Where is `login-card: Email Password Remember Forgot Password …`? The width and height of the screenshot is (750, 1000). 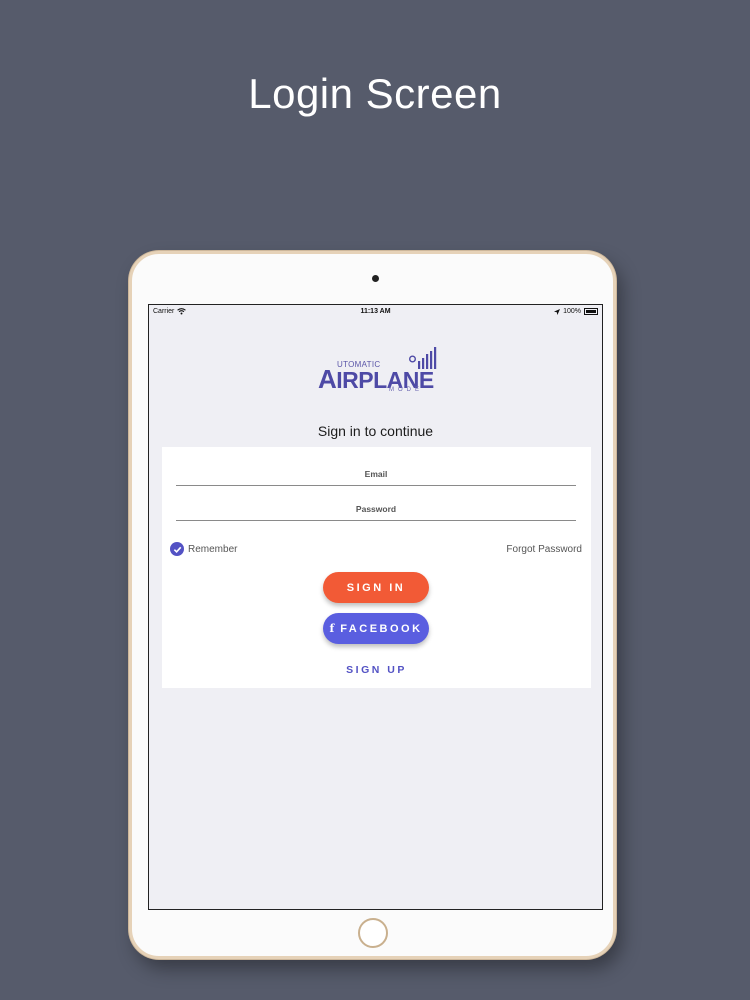 login-card: Email Password Remember Forgot Password … is located at coordinates (376, 567).